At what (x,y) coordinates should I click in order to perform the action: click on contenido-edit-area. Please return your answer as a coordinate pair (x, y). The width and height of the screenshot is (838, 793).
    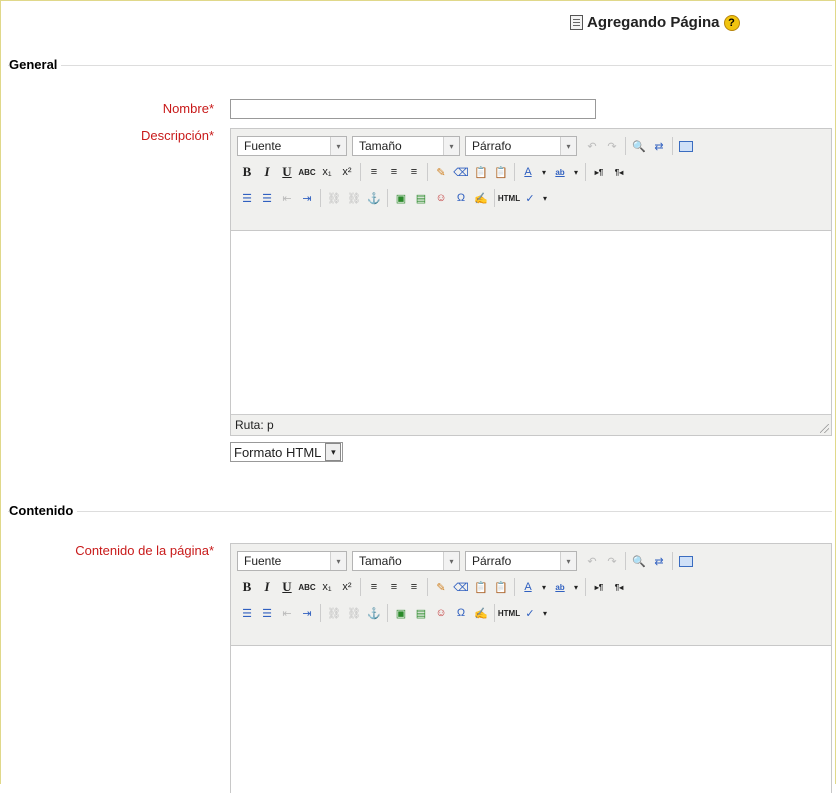
    Looking at the image, I should click on (531, 719).